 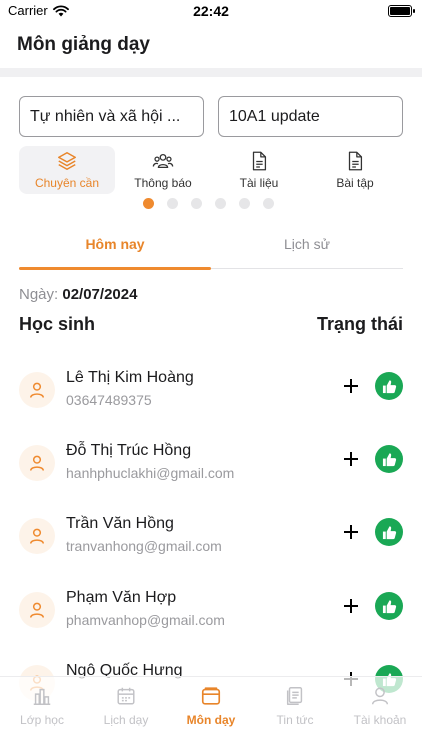 I want to click on feature-assignments: Bài tập, so click(x=355, y=170).